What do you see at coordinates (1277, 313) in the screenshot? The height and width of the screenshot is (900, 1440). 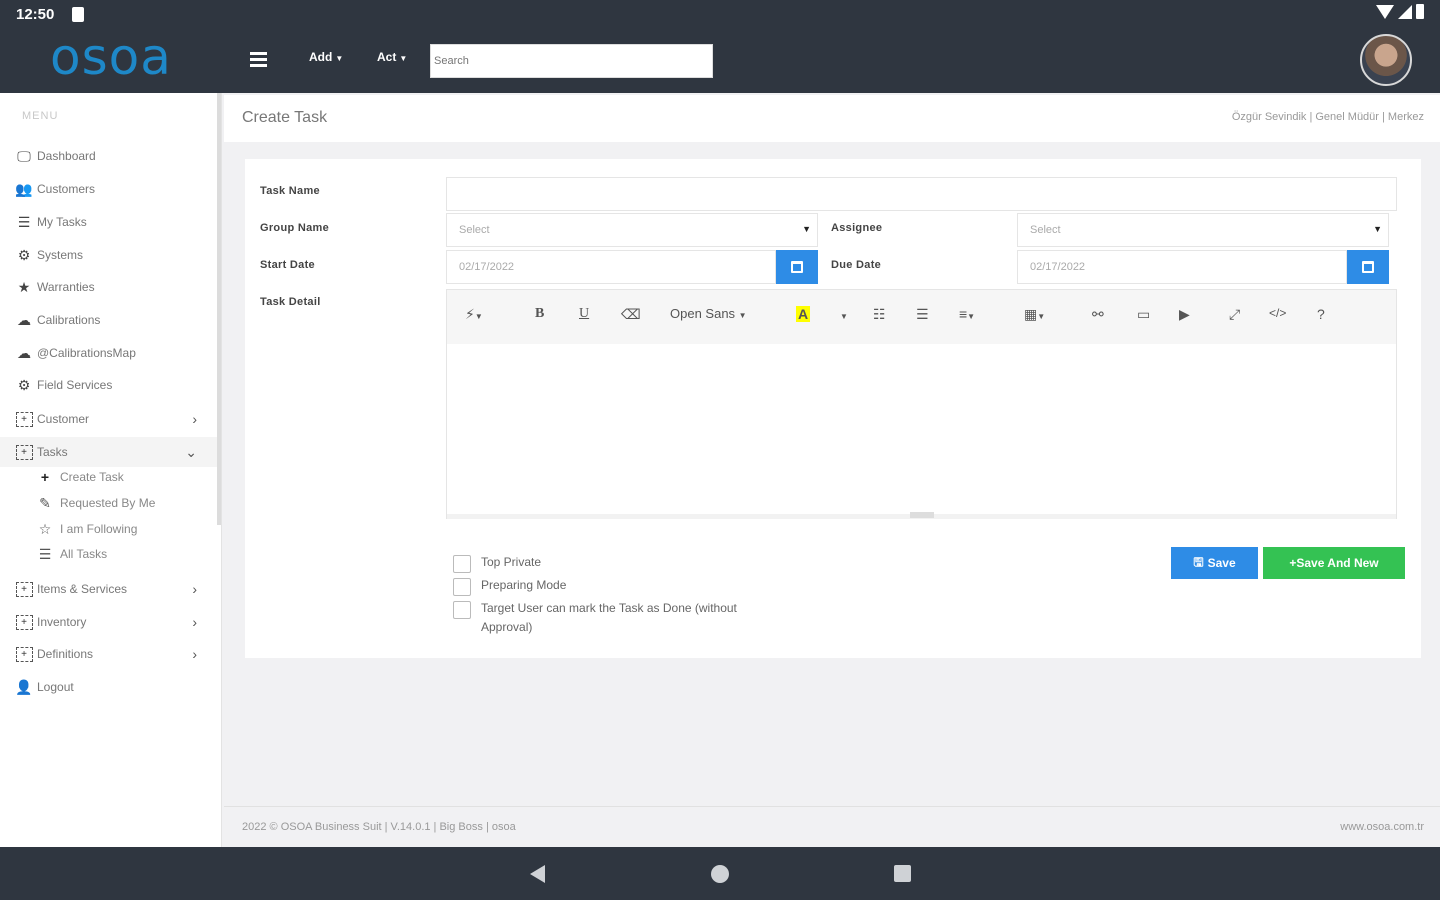 I see `code-view-icon: </>` at bounding box center [1277, 313].